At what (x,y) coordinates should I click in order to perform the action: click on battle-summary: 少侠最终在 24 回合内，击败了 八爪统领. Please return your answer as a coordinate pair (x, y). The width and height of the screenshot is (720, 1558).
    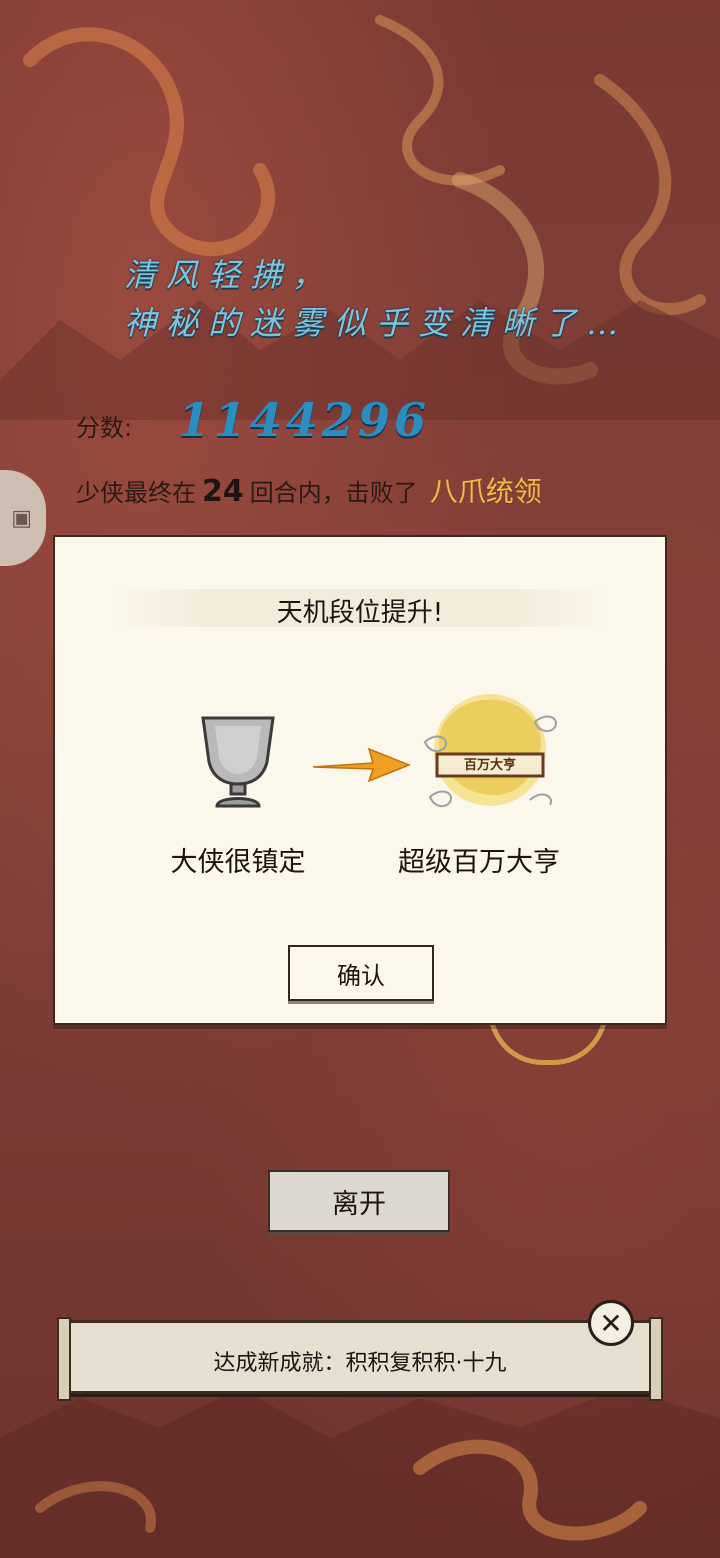
    Looking at the image, I should click on (309, 490).